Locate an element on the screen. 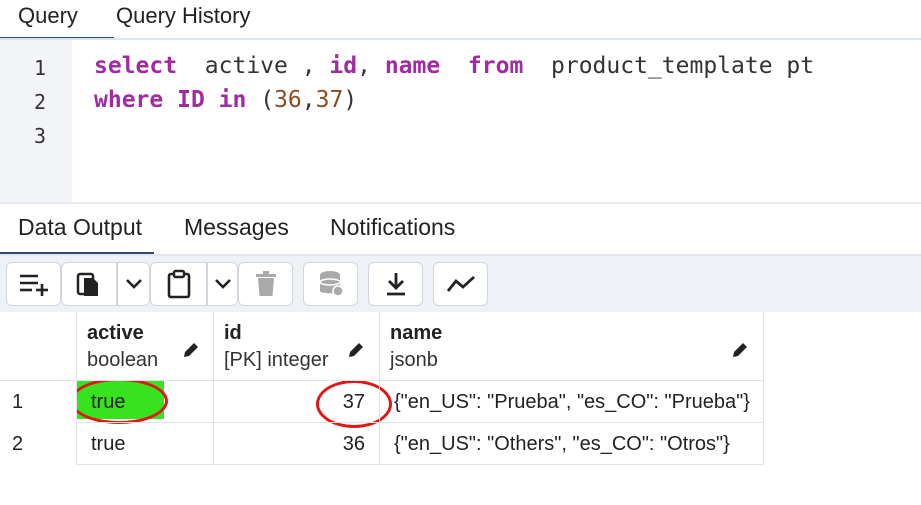 This screenshot has width=921, height=505. tab-query-history: Query History is located at coordinates (183, 20).